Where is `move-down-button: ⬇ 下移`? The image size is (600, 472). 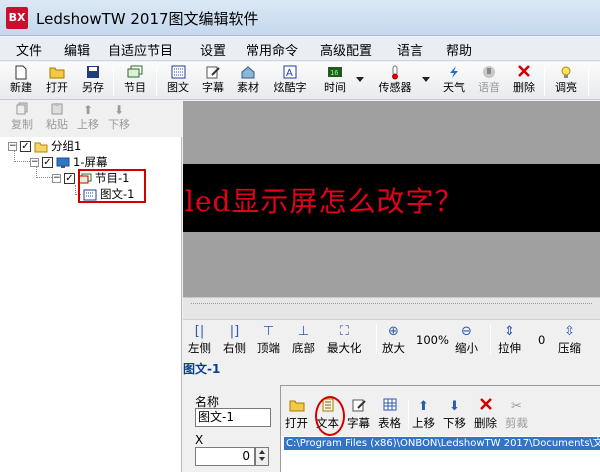
move-down-button: ⬇ 下移 is located at coordinates (119, 117).